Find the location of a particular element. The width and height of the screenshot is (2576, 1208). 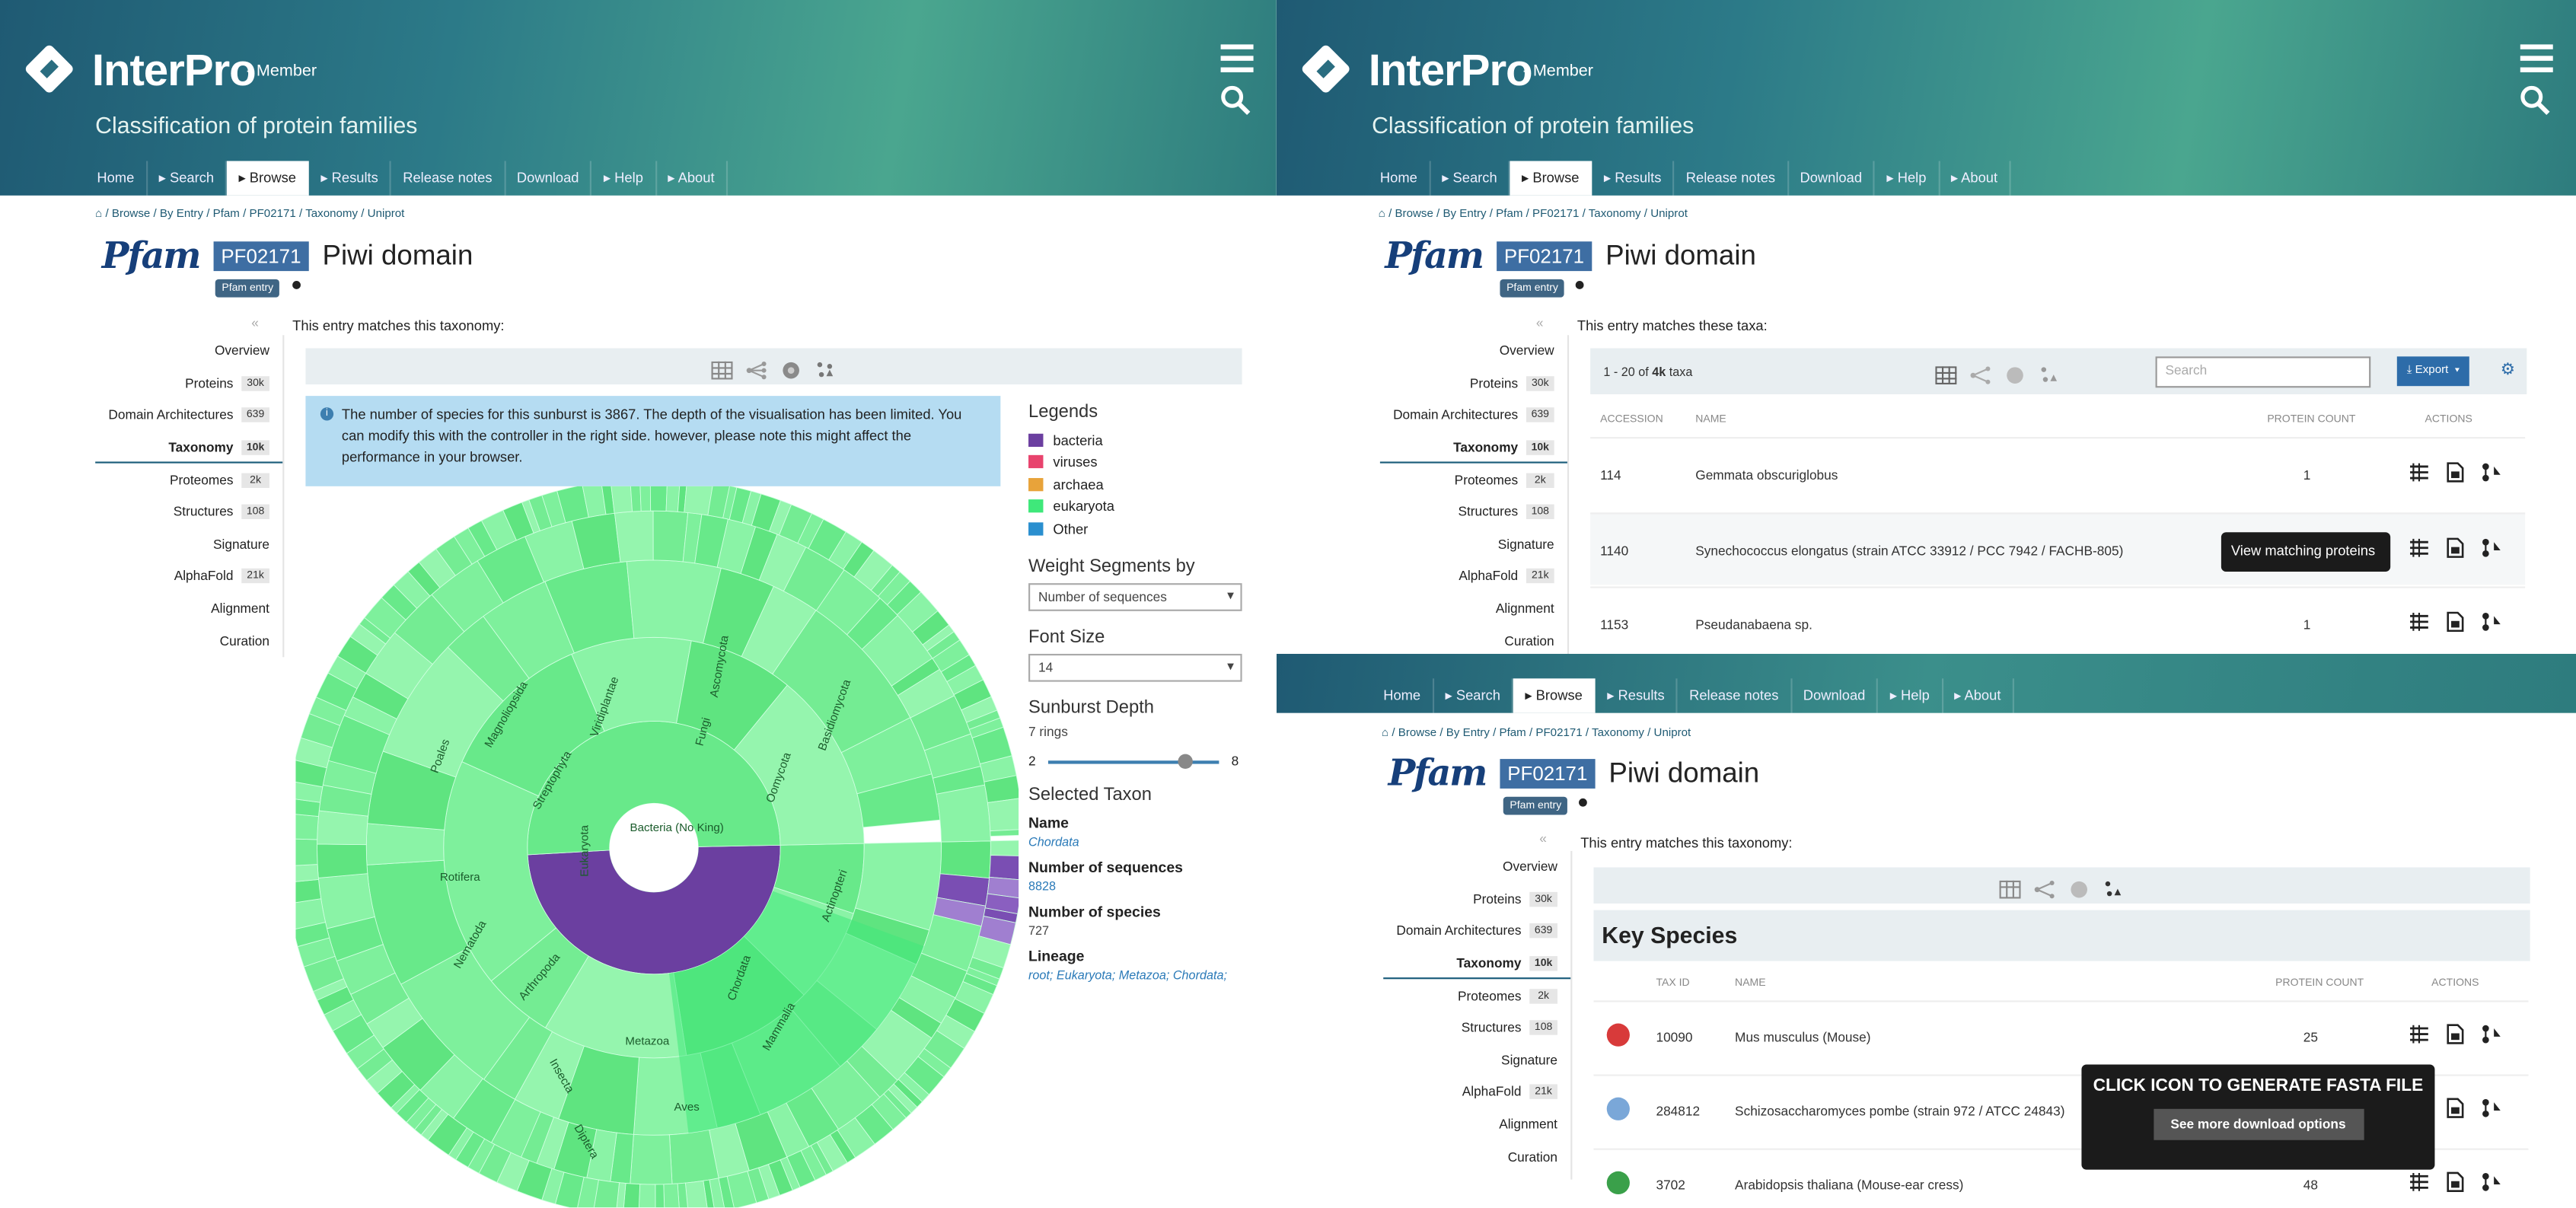

col-name: NAME is located at coordinates (1710, 420).